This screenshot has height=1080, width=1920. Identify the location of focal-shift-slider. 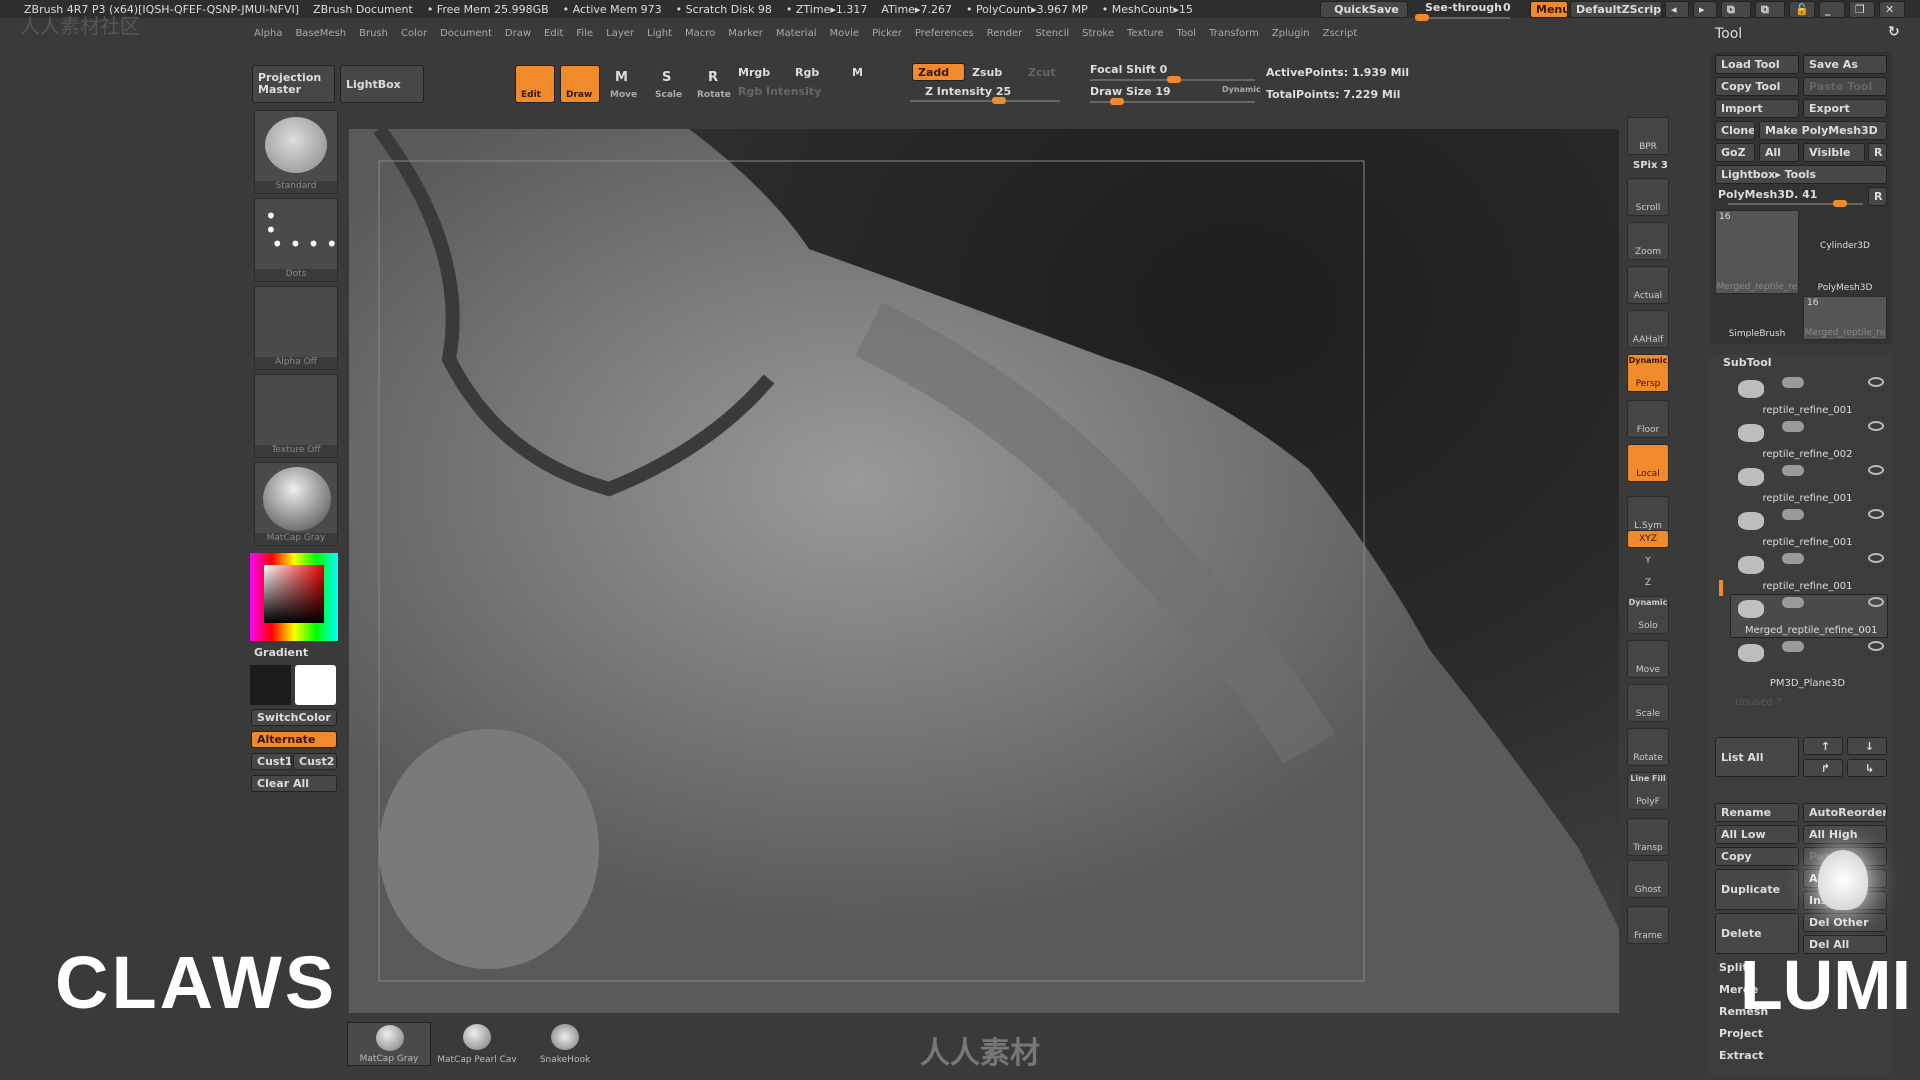
(1172, 79).